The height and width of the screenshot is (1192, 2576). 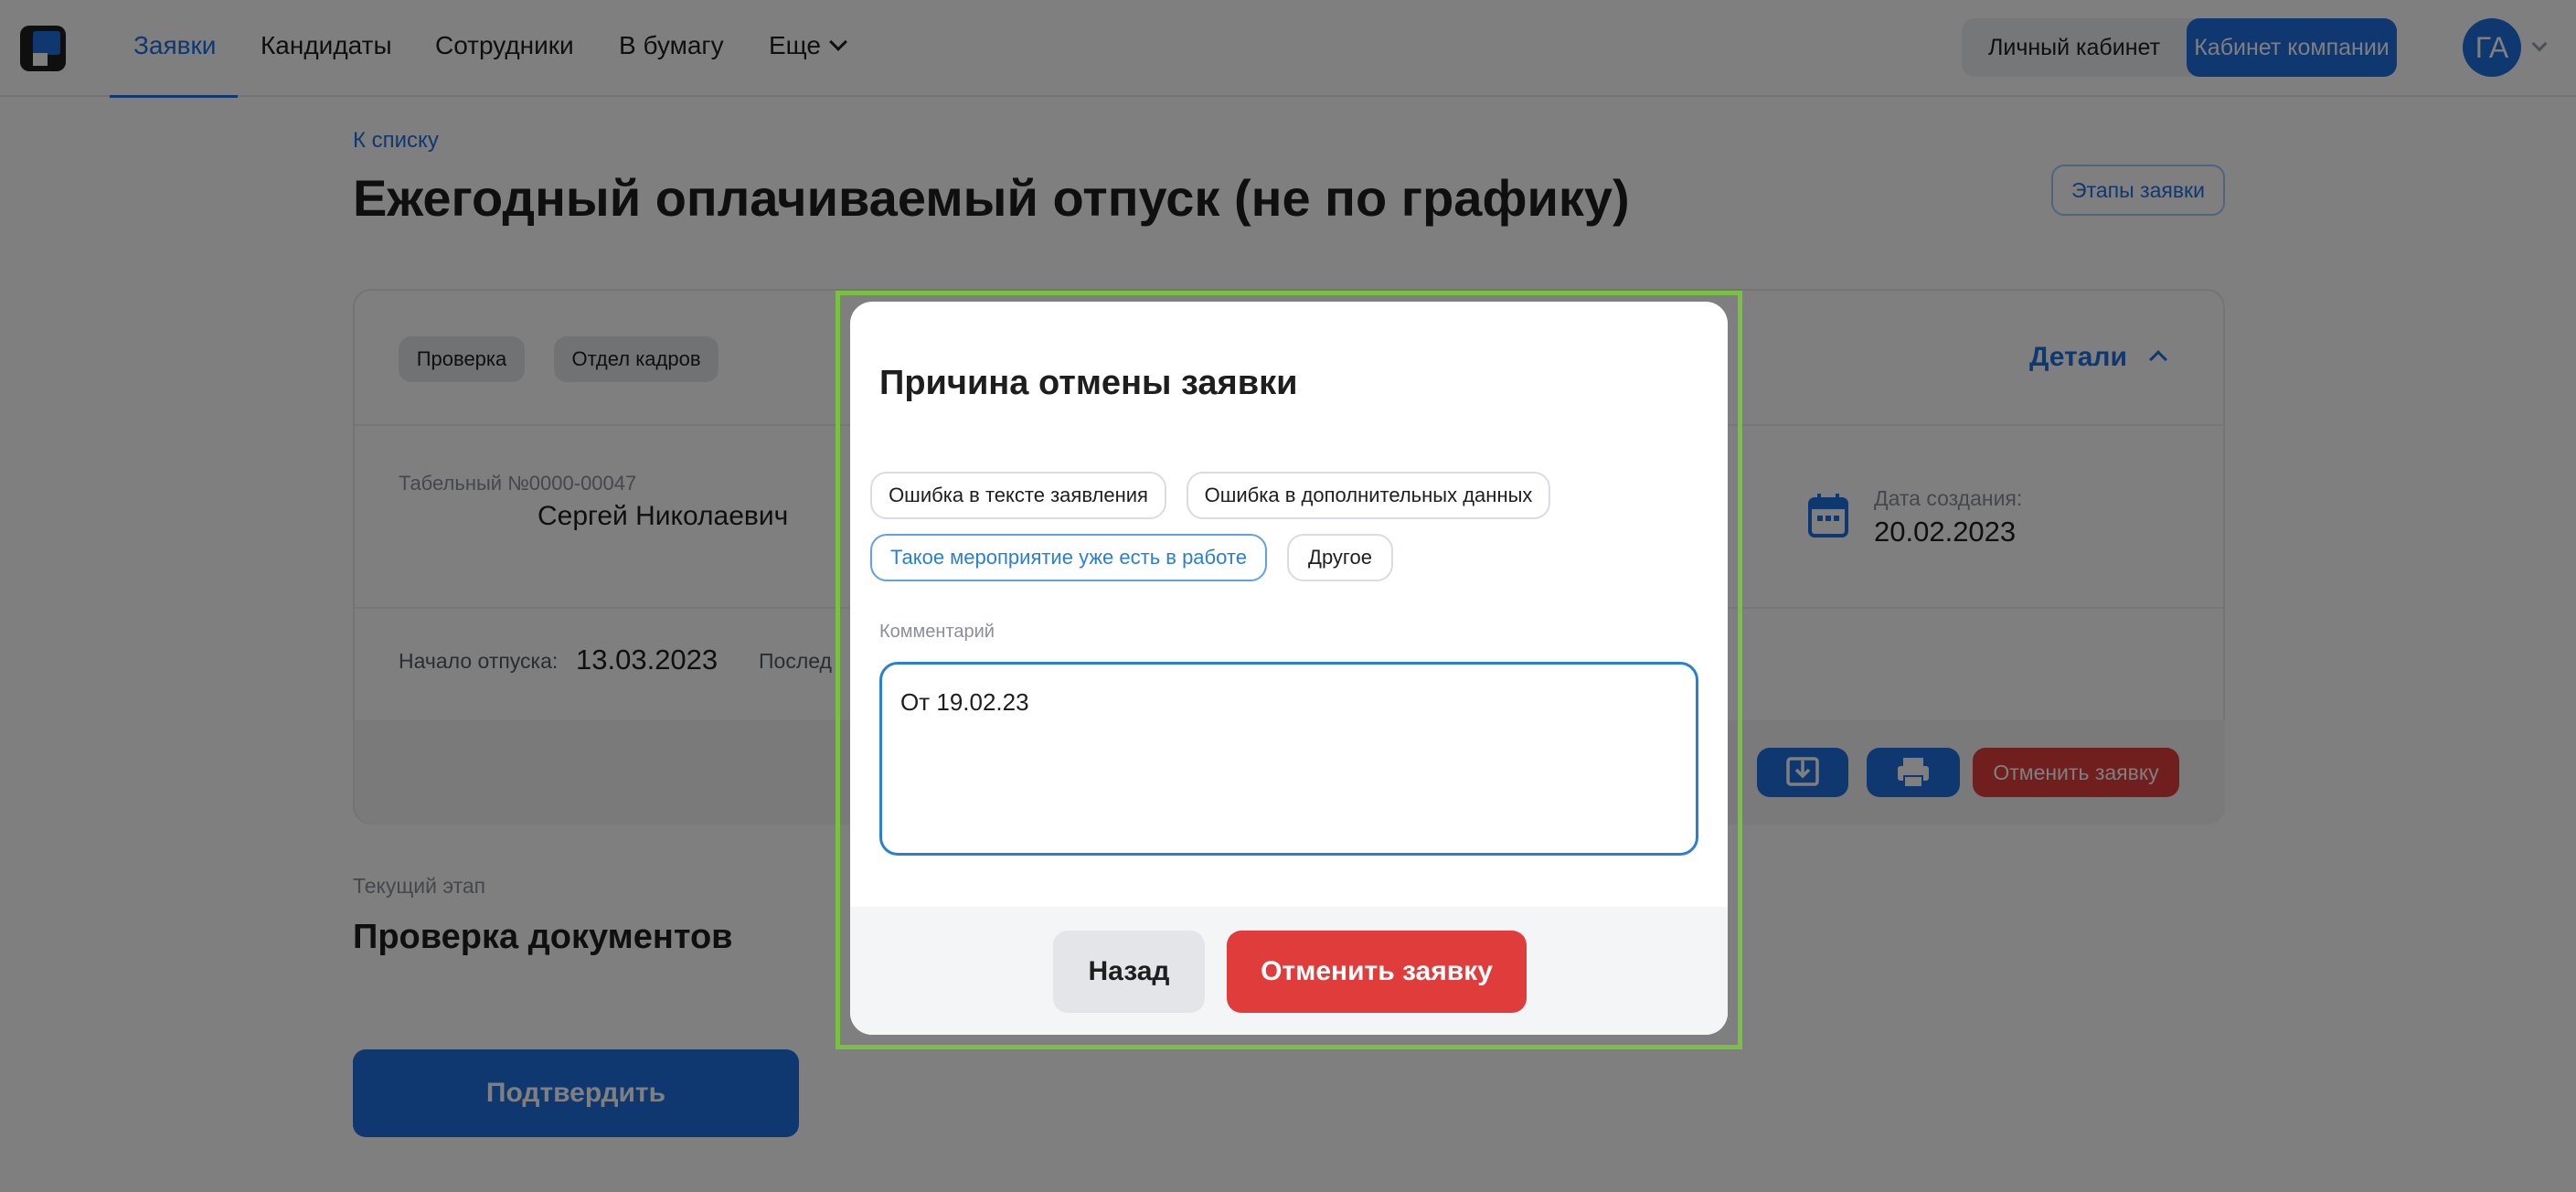 What do you see at coordinates (1018, 496) in the screenshot?
I see `reason-chip-text-error: Ошибка в тексте заявления` at bounding box center [1018, 496].